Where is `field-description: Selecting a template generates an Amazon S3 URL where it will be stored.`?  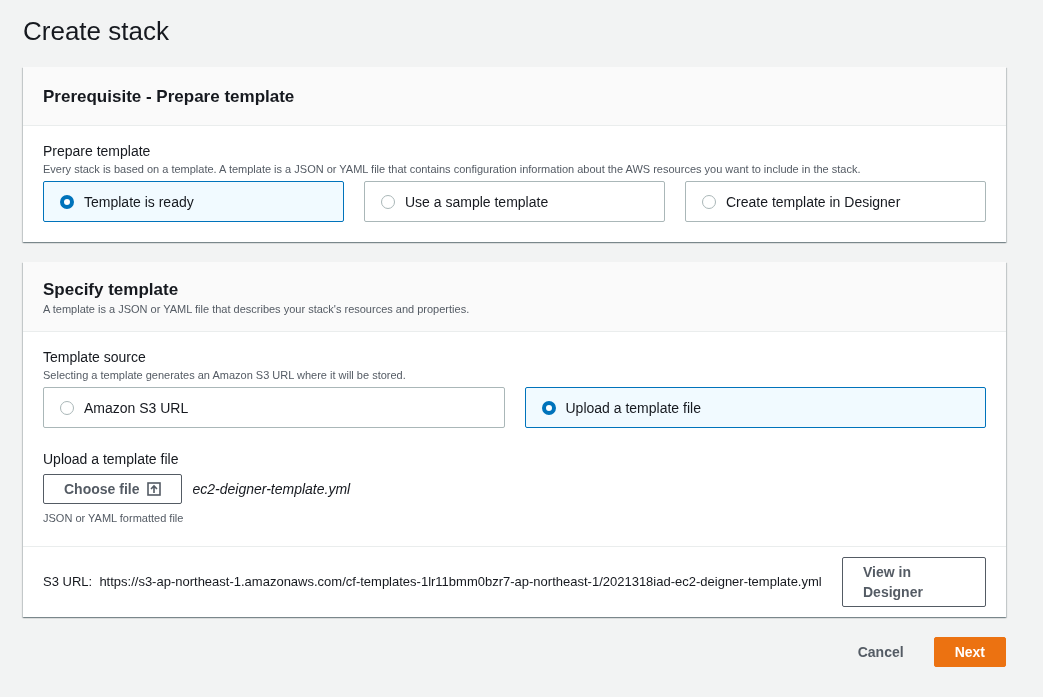
field-description: Selecting a template generates an Amazon S3 URL where it will be stored. is located at coordinates (225, 375).